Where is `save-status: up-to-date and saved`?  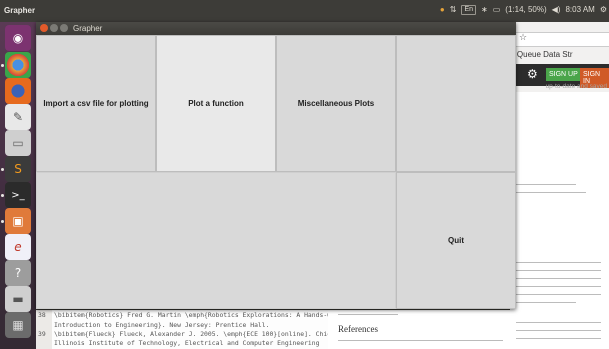
save-status: up-to-date and saved is located at coordinates (576, 86).